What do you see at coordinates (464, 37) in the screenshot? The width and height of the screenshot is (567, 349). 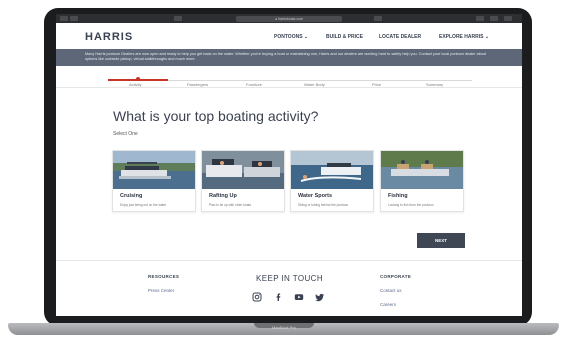 I see `nav-explore-harris: EXPLORE HARRIS ⌄` at bounding box center [464, 37].